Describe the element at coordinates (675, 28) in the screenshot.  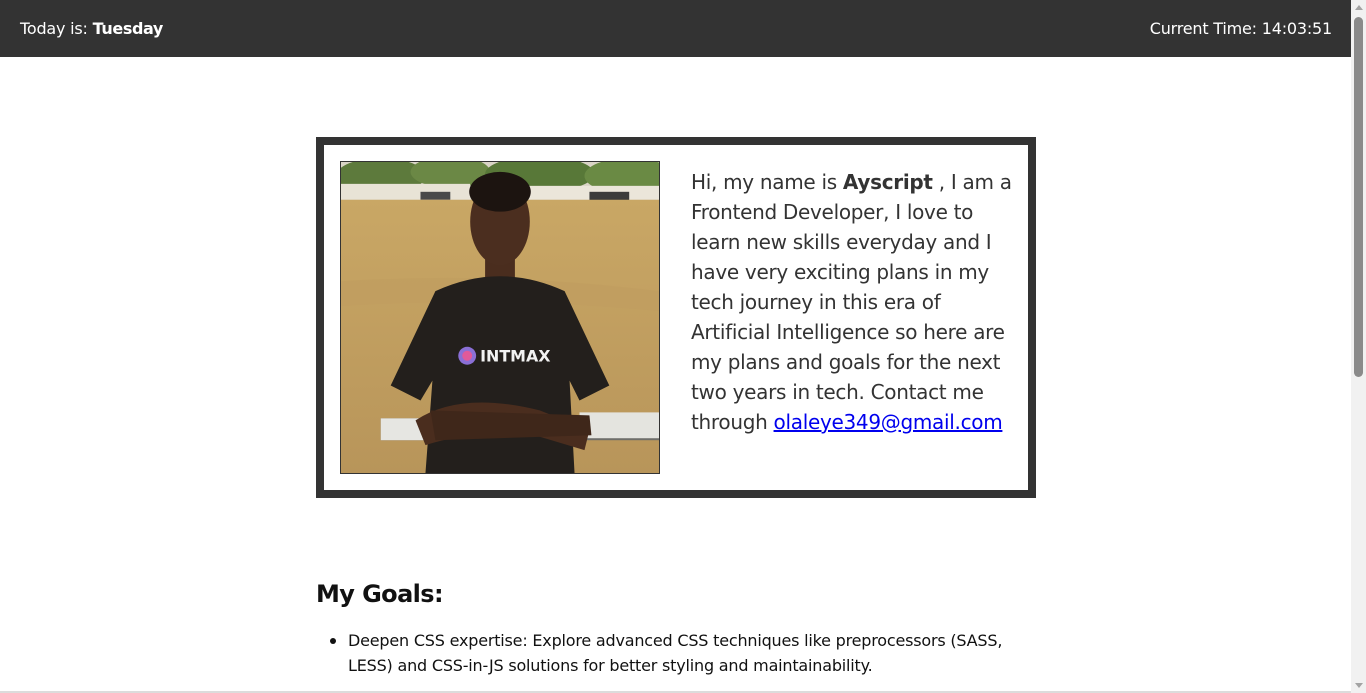
I see `top-bar: Today is: Tuesday Current Time: 14:03:51` at that location.